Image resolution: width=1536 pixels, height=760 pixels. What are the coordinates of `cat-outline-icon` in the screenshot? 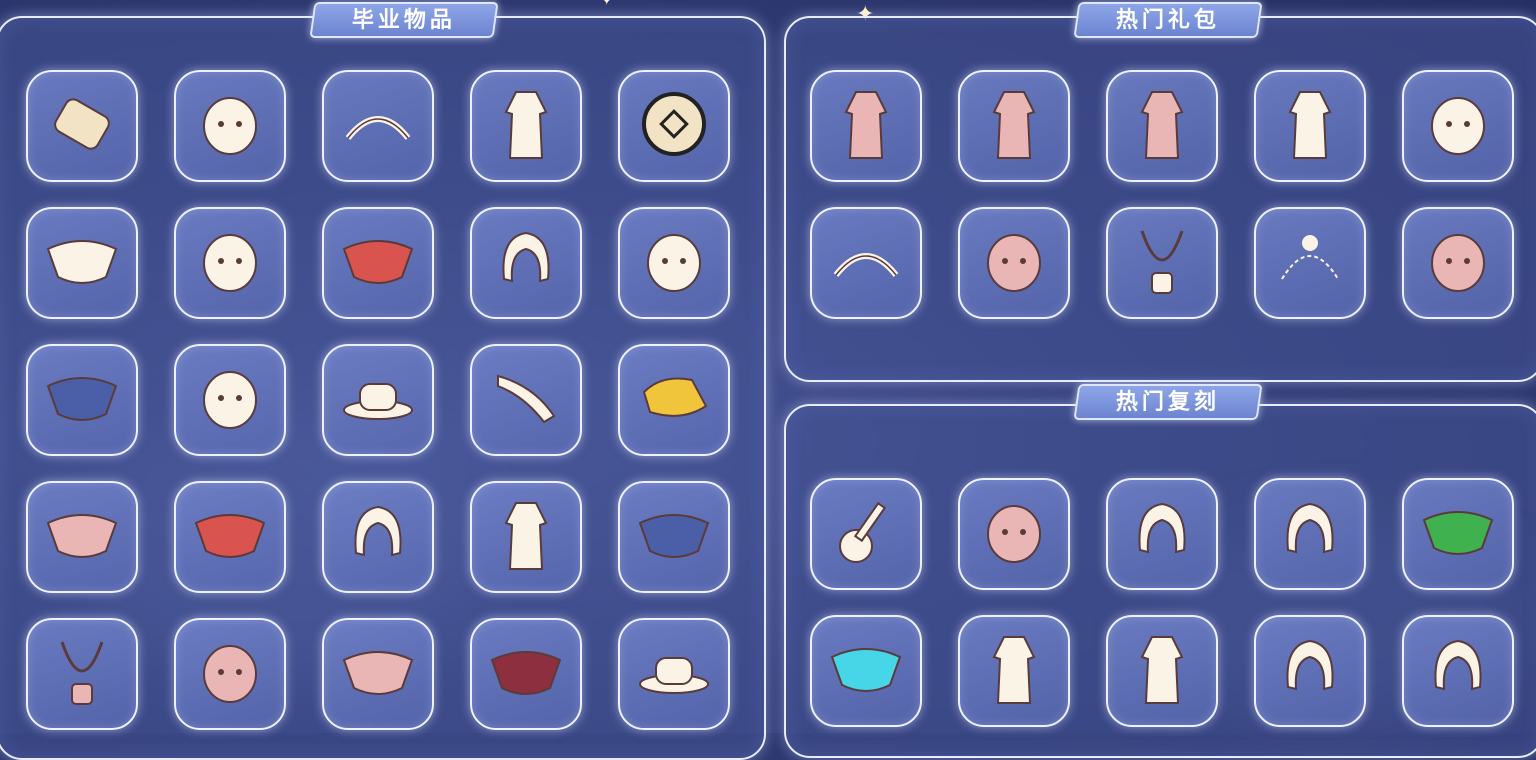 It's located at (1310, 263).